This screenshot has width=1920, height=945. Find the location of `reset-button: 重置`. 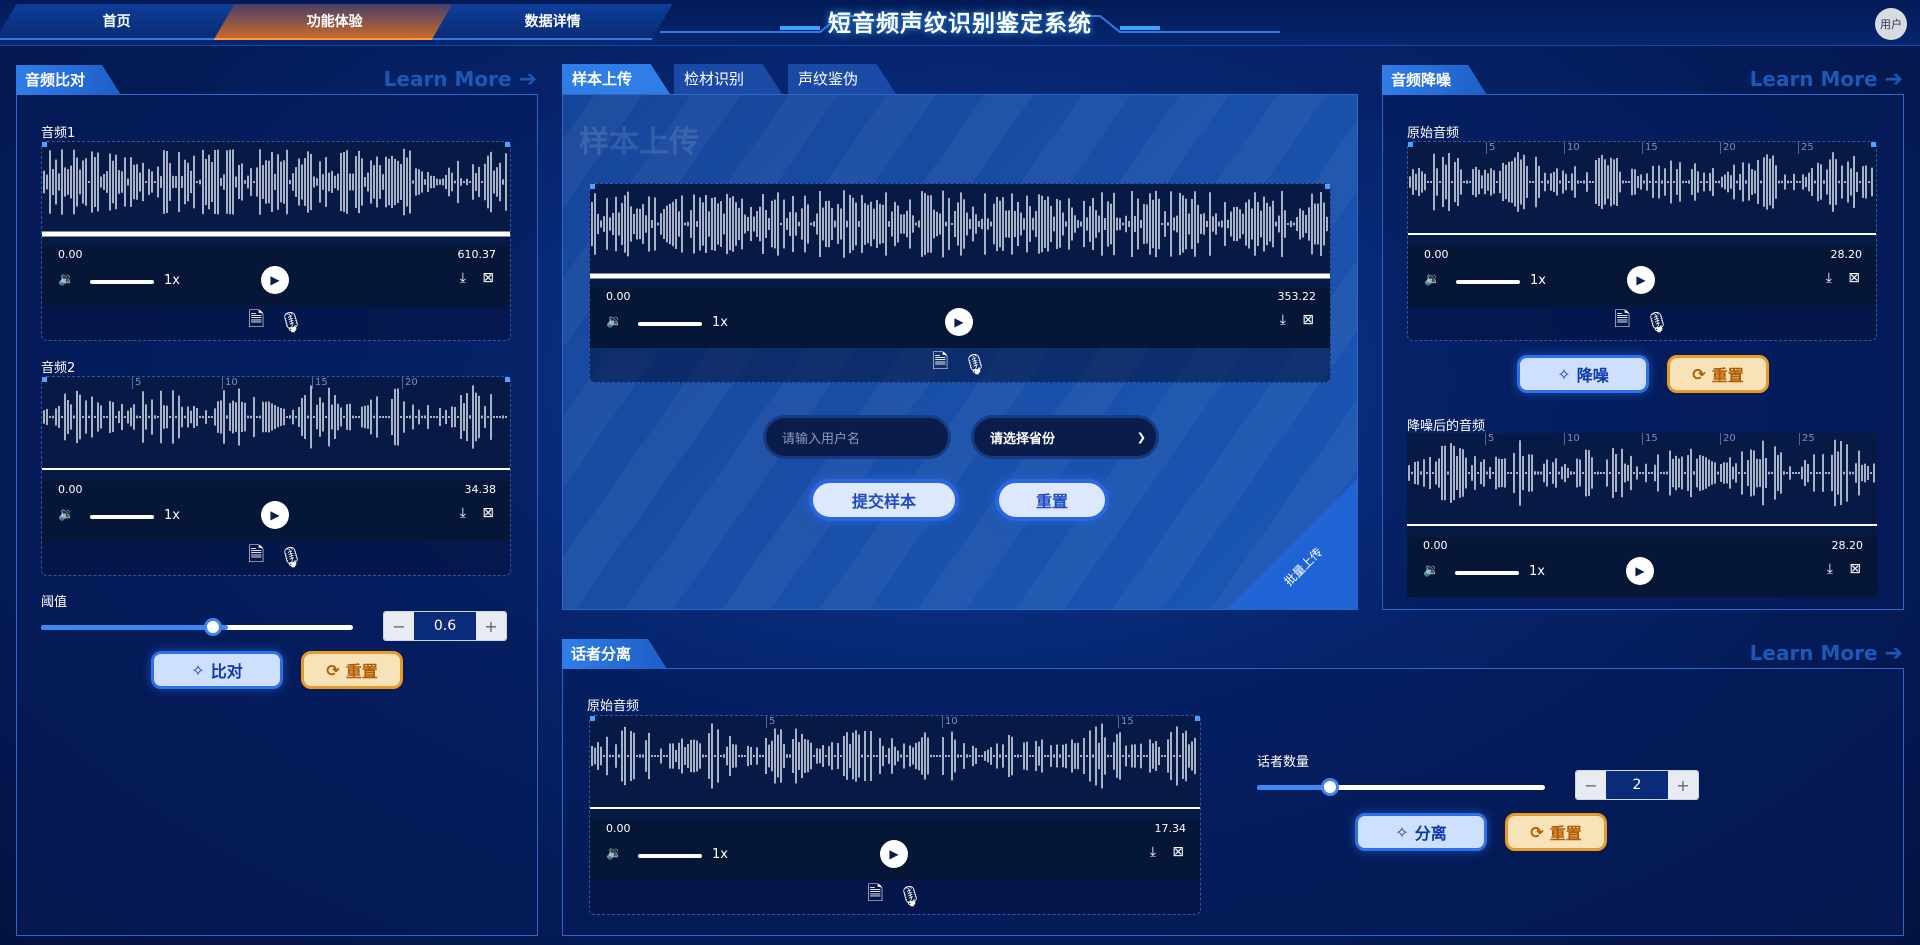

reset-button: 重置 is located at coordinates (1052, 500).